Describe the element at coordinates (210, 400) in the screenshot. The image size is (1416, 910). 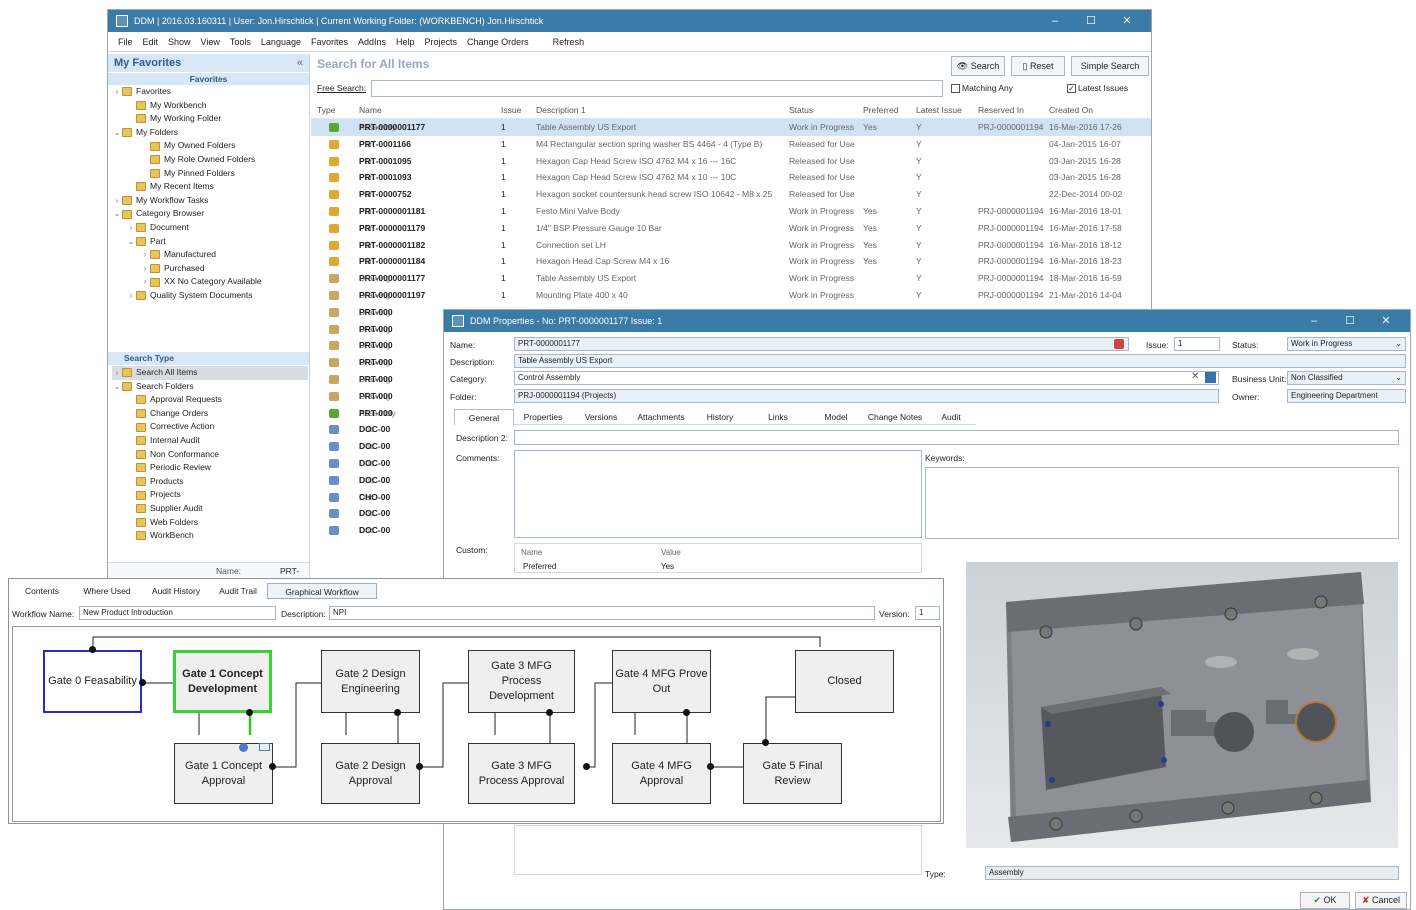
I see `tree-item-approval-requests: Approval Requests` at that location.